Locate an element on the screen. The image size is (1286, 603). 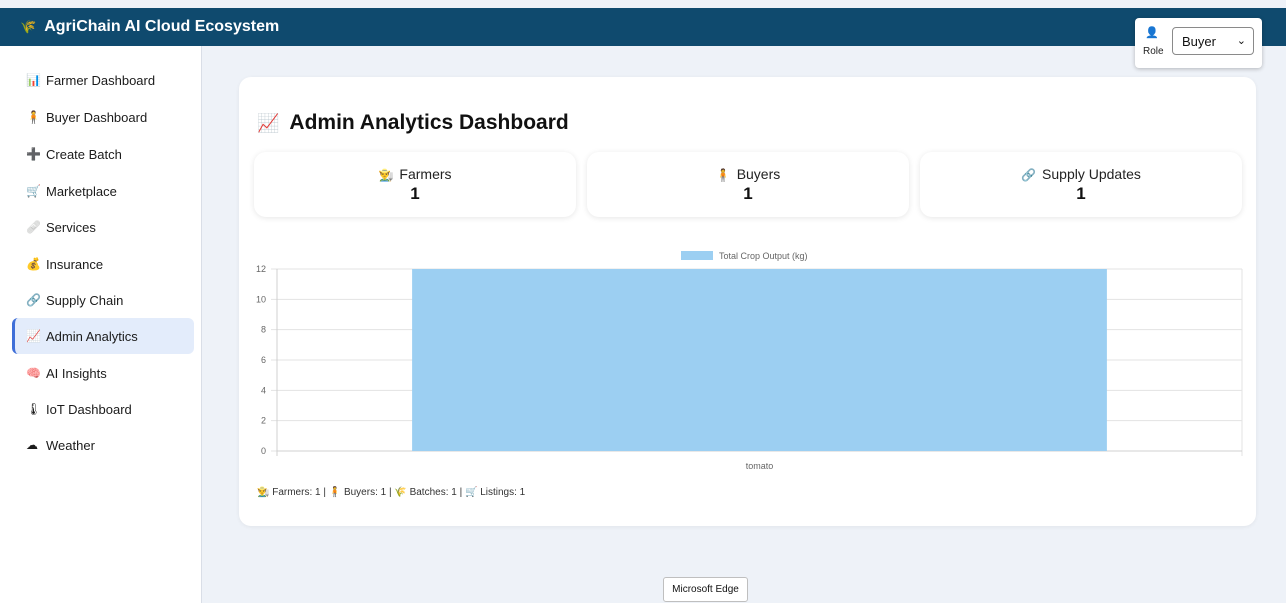
sidebar-item-services: 🩹 Services is located at coordinates (103, 227).